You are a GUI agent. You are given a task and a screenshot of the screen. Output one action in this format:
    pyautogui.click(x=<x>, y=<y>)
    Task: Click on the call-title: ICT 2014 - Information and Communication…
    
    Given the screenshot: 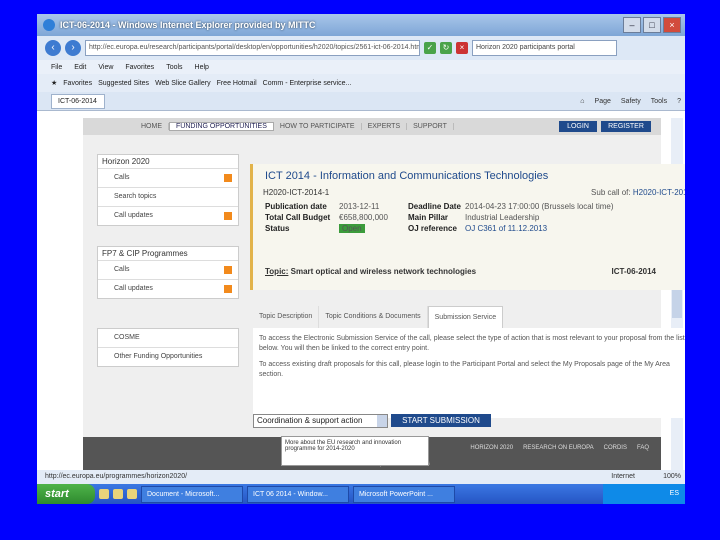 What is the action you would take?
    pyautogui.click(x=407, y=176)
    